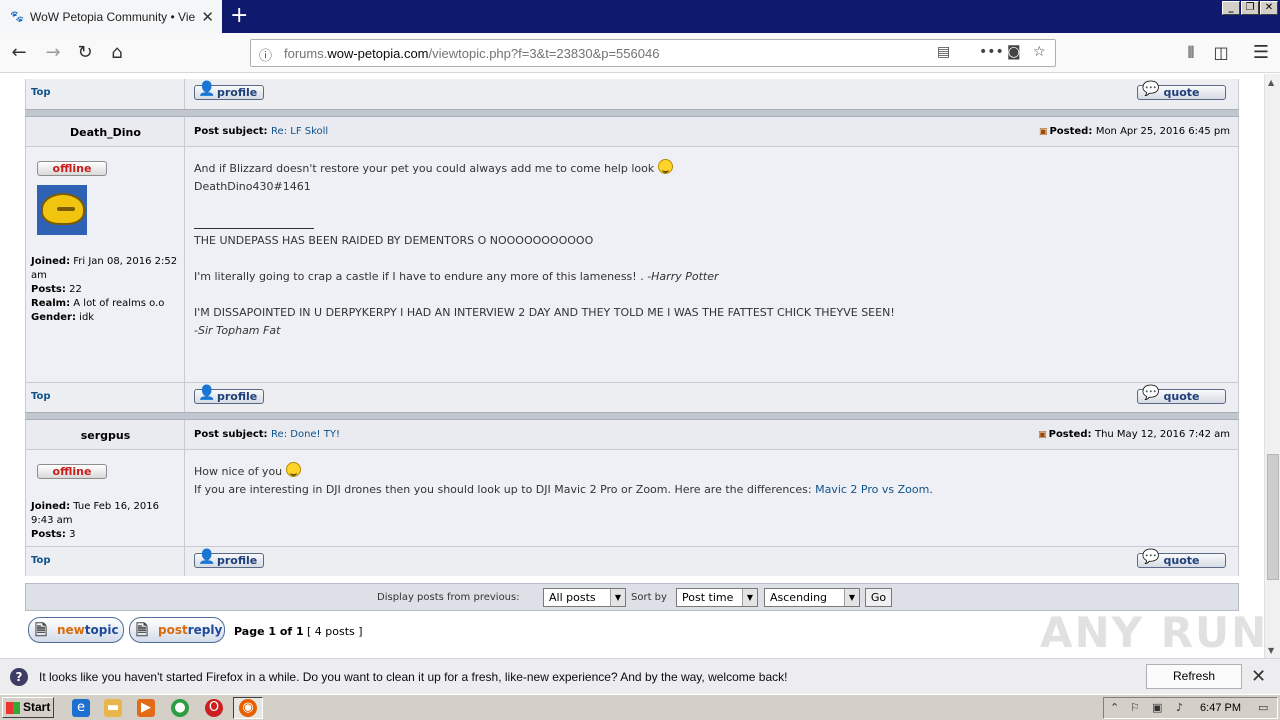 This screenshot has height=720, width=1280. I want to click on windows-taskbar: Start e ▬ ▶ ● O ◉ ⌃ ⚐ ▣ ♪ 6:47 PM ▭, so click(640, 707).